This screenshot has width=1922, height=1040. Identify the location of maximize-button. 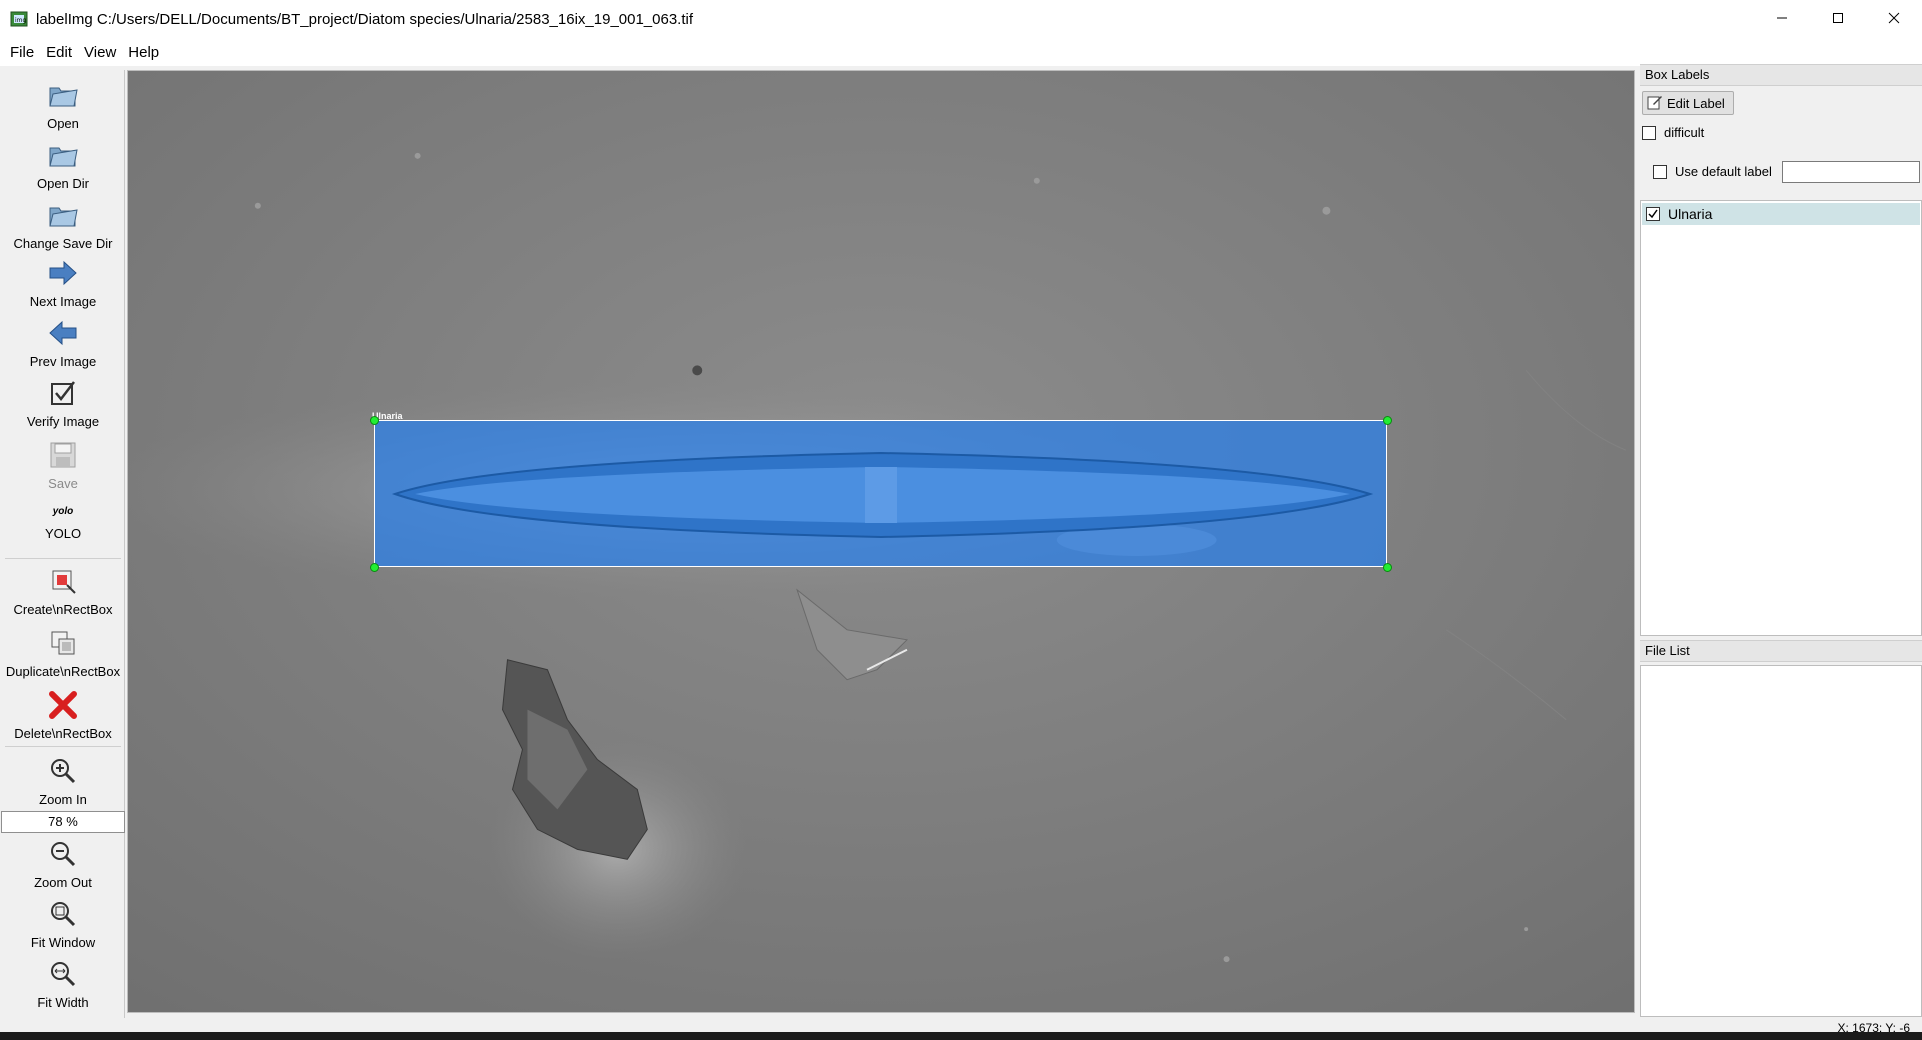
(1838, 19).